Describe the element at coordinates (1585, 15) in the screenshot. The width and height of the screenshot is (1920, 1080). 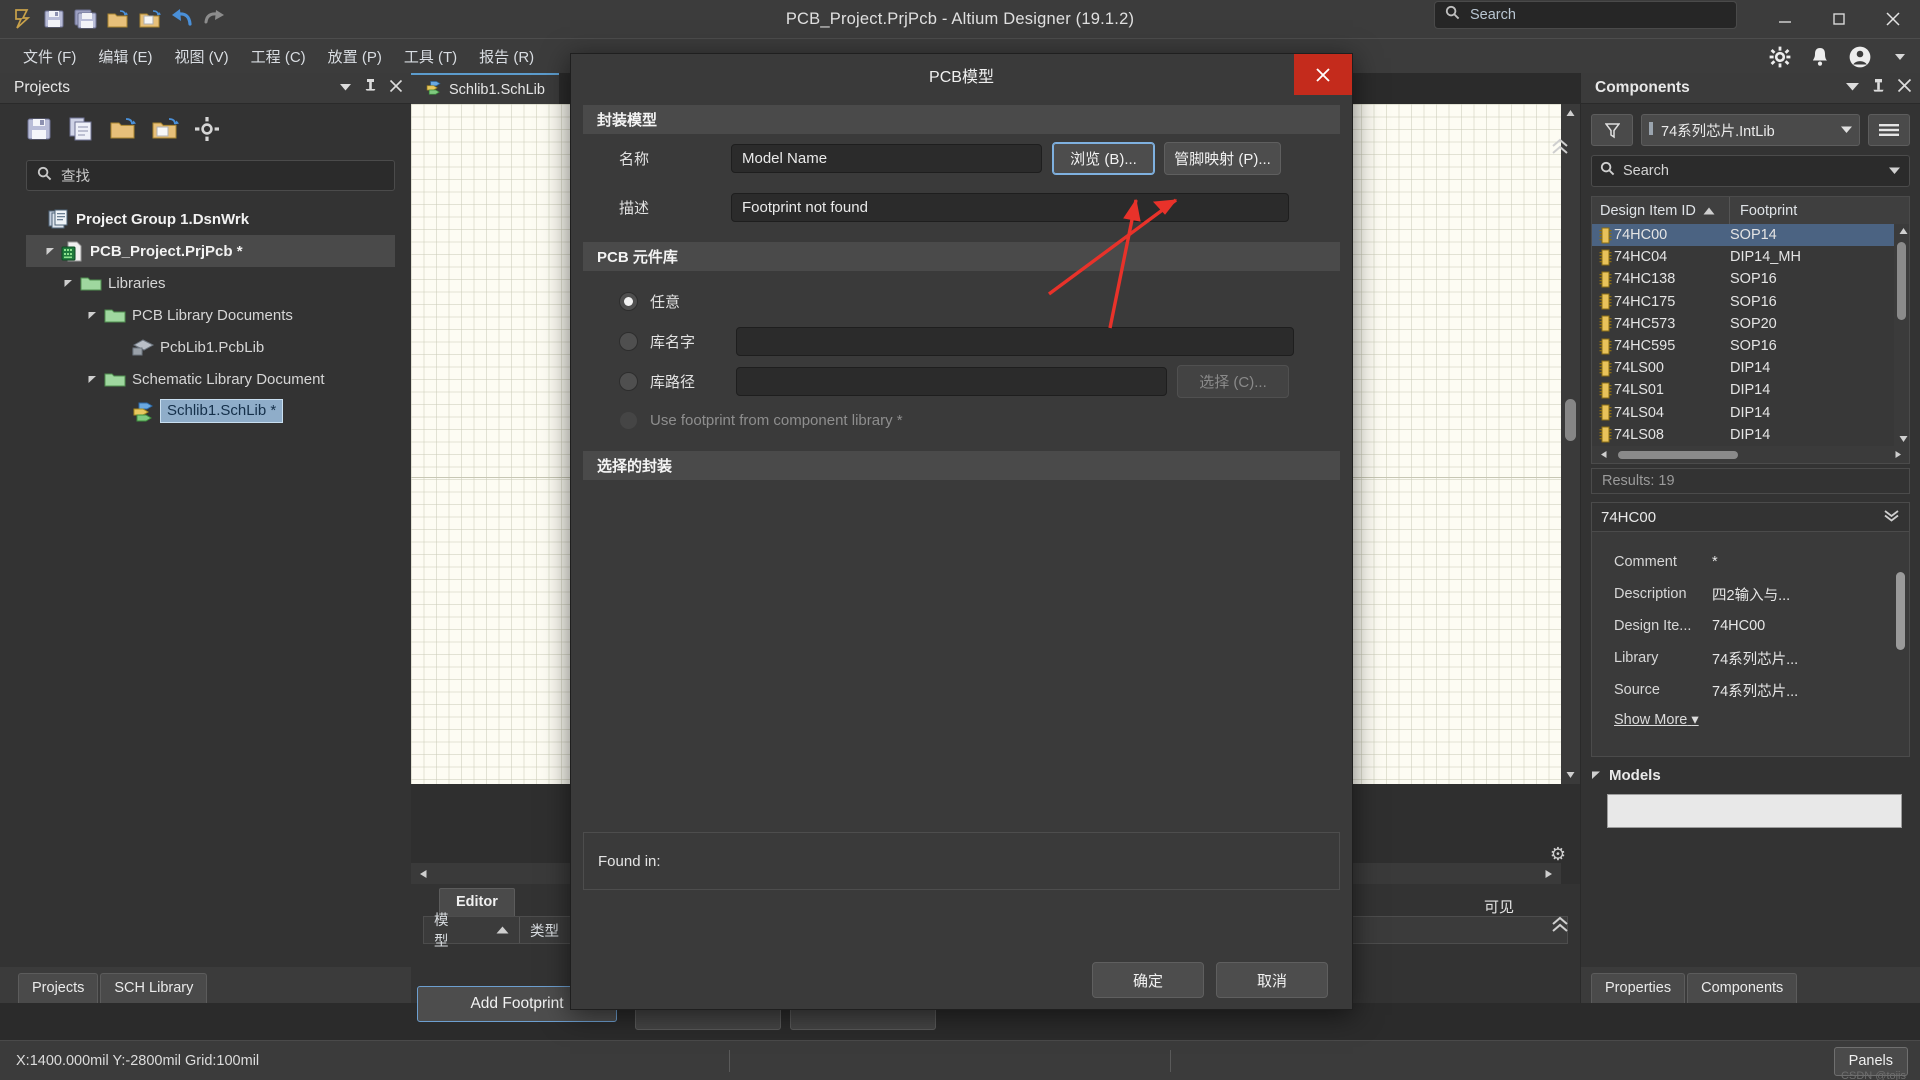
I see `global-search-input: Search` at that location.